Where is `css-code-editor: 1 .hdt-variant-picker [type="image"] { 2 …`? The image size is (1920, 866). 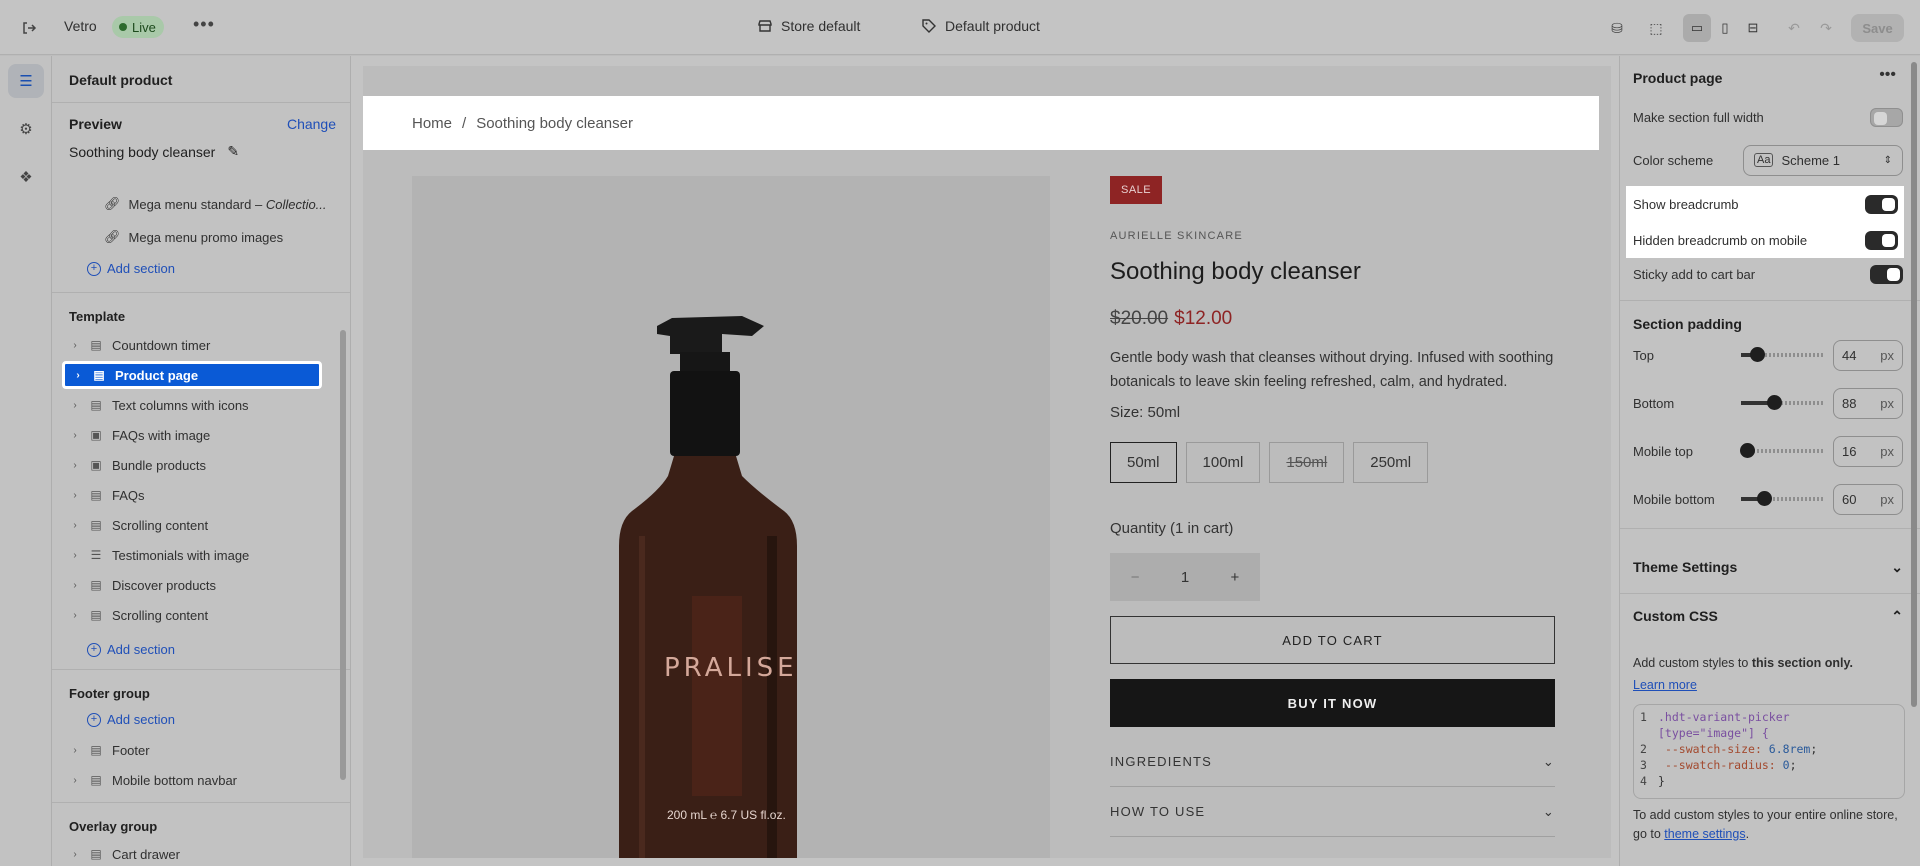 css-code-editor: 1 .hdt-variant-picker [type="image"] { 2 … is located at coordinates (1769, 751).